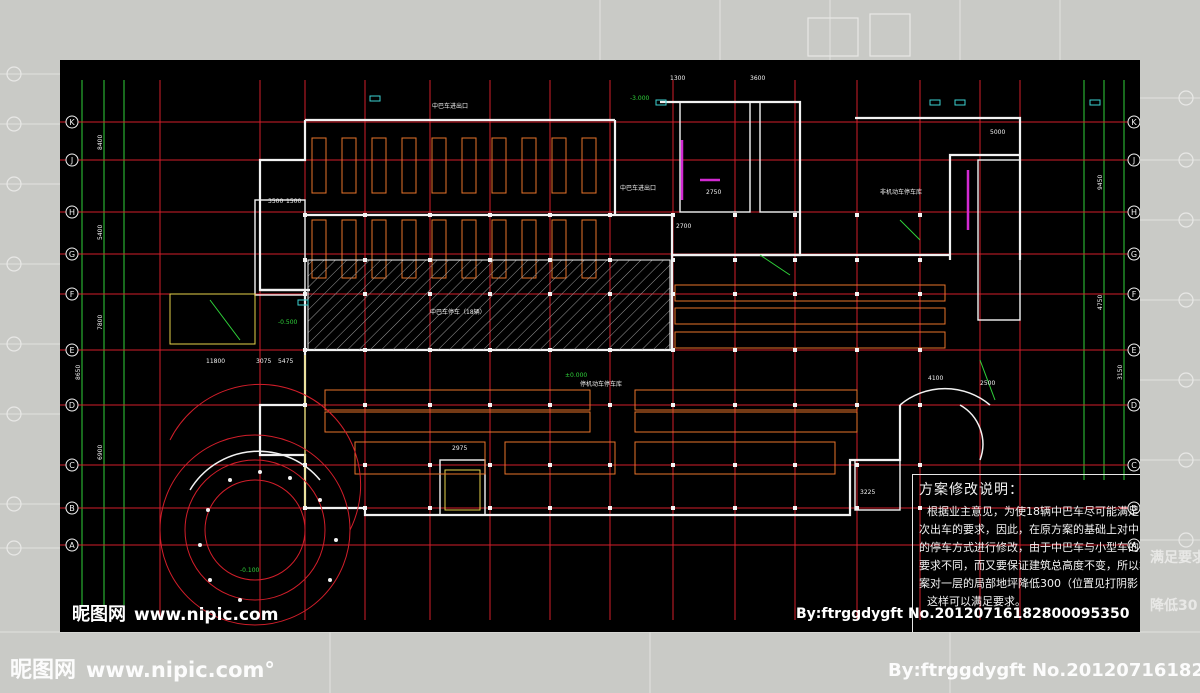 This screenshot has width=1200, height=693. I want to click on watermark-logo-cn-outer: 昵图网, so click(43, 670).